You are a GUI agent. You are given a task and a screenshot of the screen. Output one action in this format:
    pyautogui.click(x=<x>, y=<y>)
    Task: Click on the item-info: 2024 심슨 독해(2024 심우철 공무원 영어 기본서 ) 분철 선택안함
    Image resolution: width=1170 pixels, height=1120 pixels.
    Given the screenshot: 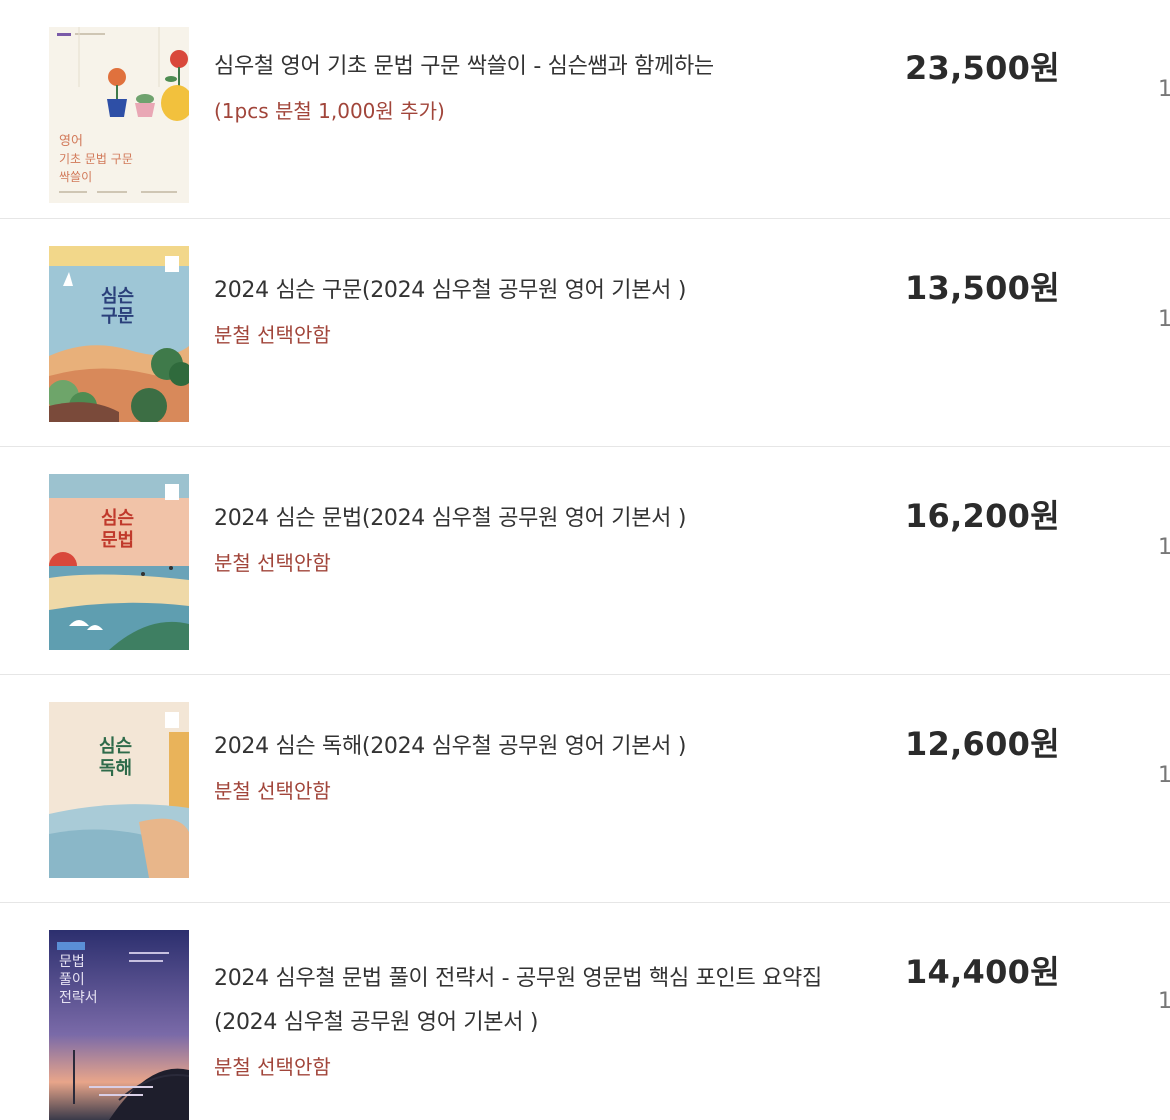 What is the action you would take?
    pyautogui.click(x=549, y=769)
    